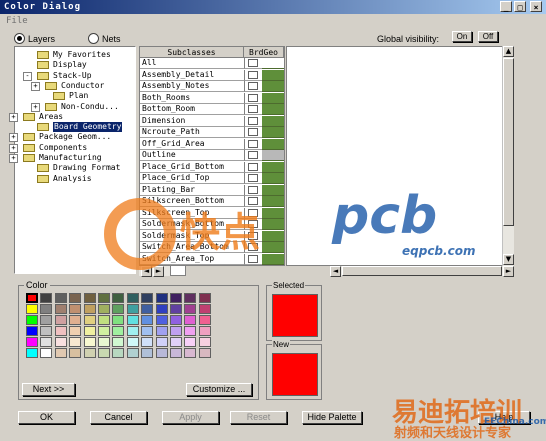 The width and height of the screenshot is (546, 441). Describe the element at coordinates (192, 63) in the screenshot. I see `subclass-row: All` at that location.